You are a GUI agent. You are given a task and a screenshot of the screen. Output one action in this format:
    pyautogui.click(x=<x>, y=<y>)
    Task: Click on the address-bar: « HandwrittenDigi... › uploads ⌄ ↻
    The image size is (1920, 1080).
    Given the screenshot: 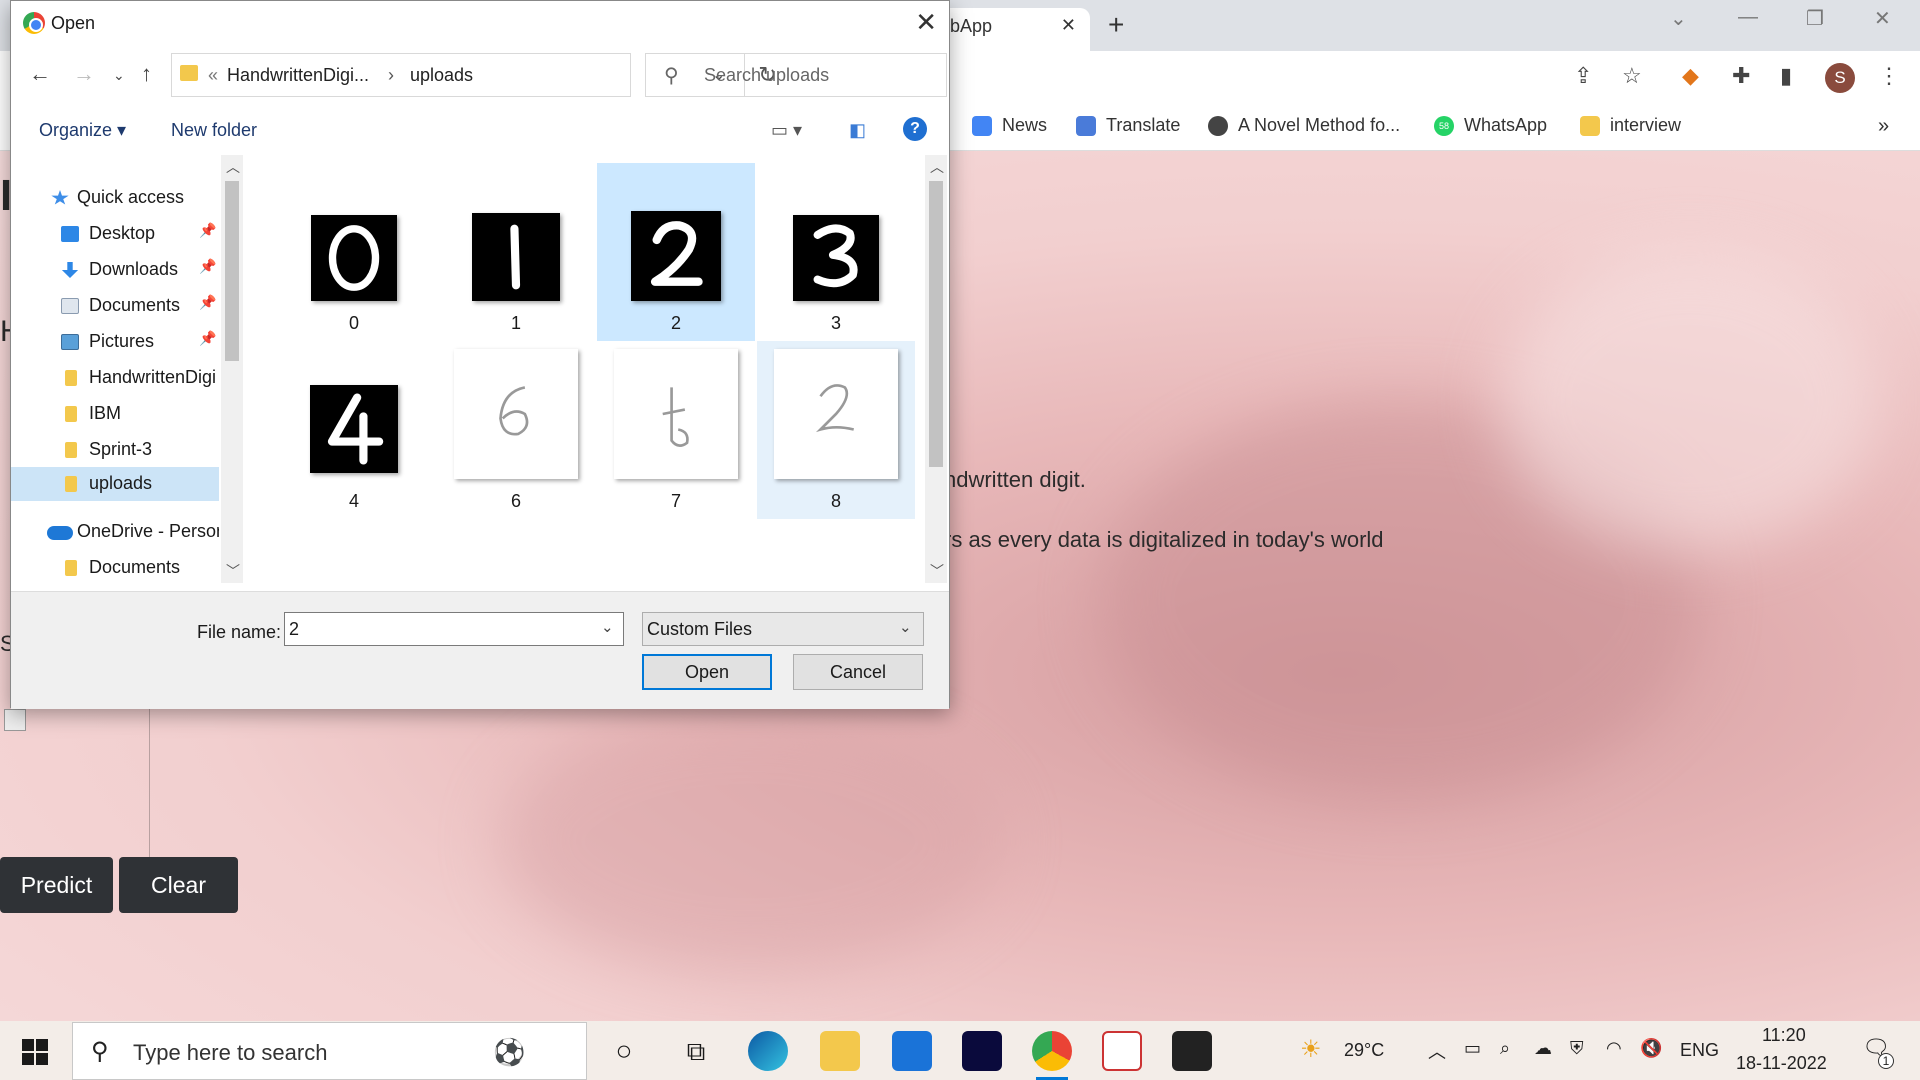 What is the action you would take?
    pyautogui.click(x=474, y=75)
    